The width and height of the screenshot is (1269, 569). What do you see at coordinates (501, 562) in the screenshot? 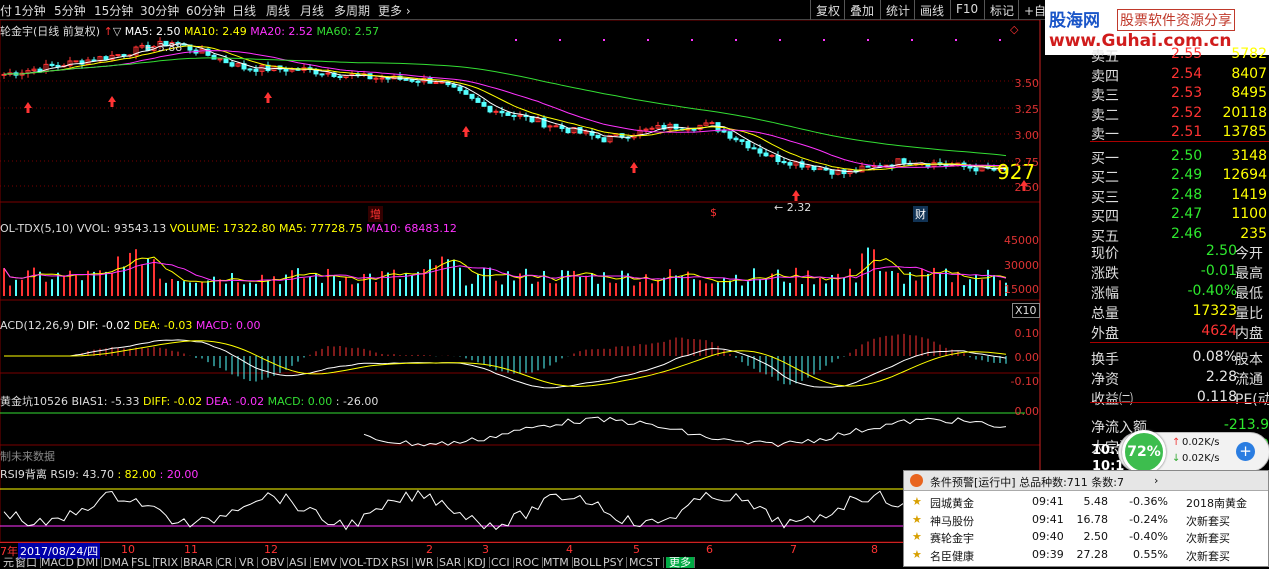
I see `tab-cci: CCI` at bounding box center [501, 562].